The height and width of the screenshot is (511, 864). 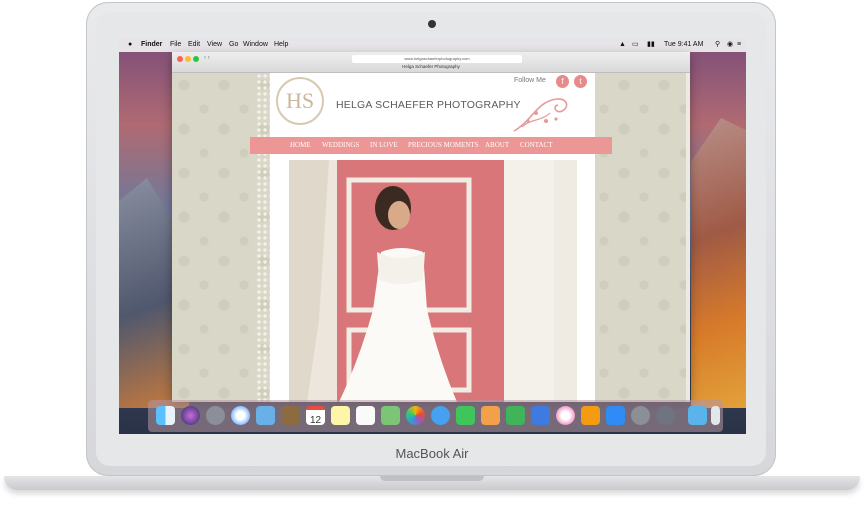 What do you see at coordinates (490, 415) in the screenshot?
I see `pages-icon` at bounding box center [490, 415].